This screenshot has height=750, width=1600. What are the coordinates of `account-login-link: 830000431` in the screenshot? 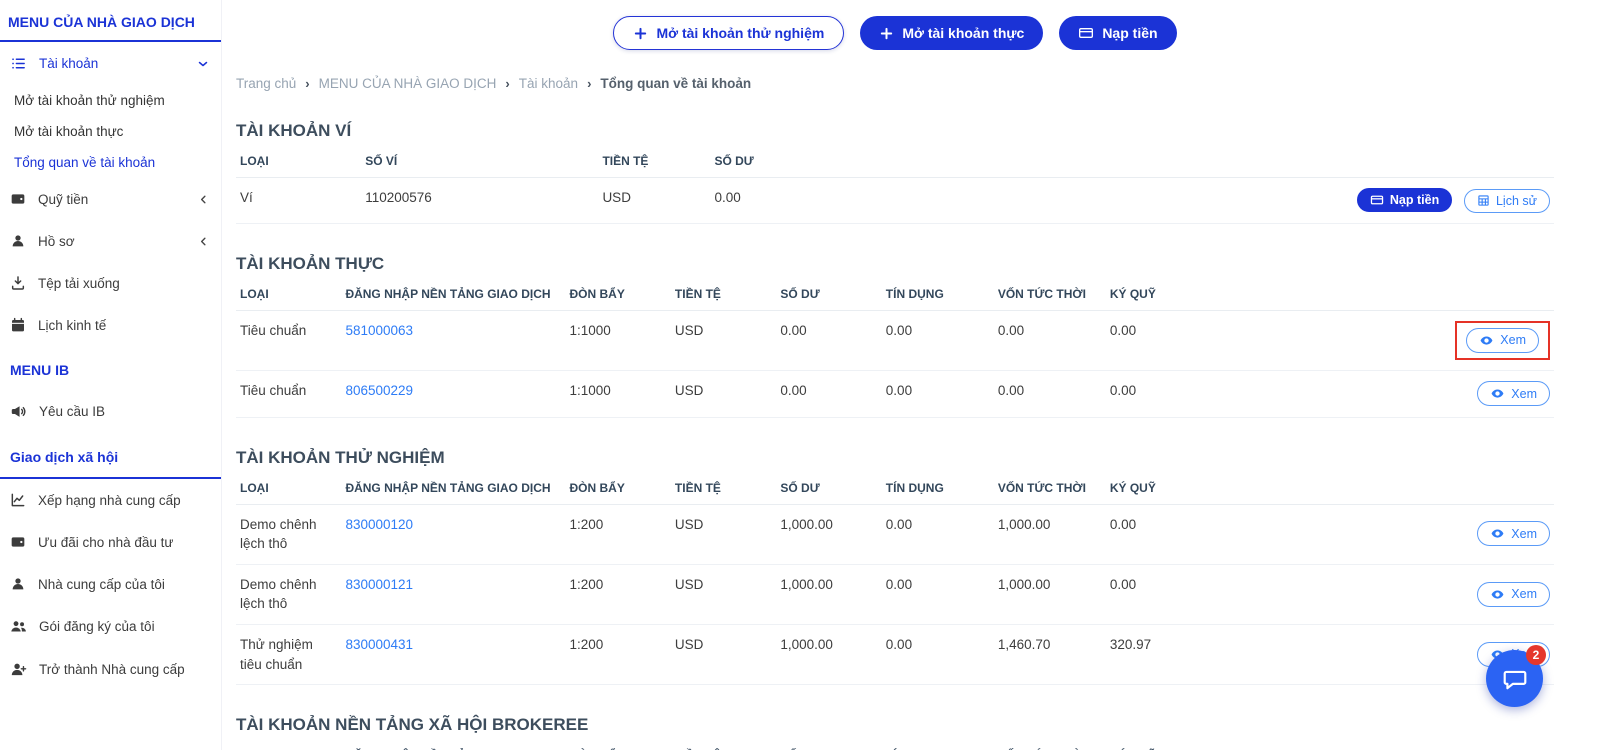 It's located at (379, 644).